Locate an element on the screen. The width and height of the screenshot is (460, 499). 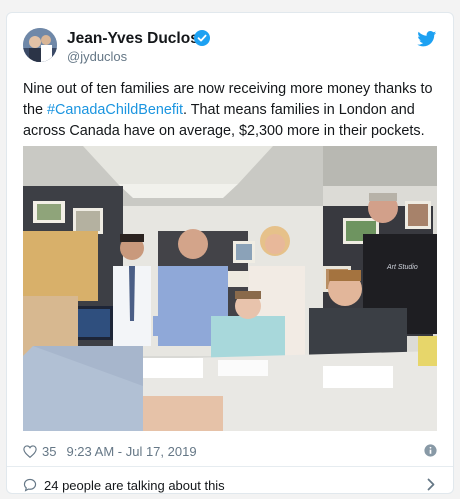
author-handle: @jyduclos is located at coordinates (97, 56).